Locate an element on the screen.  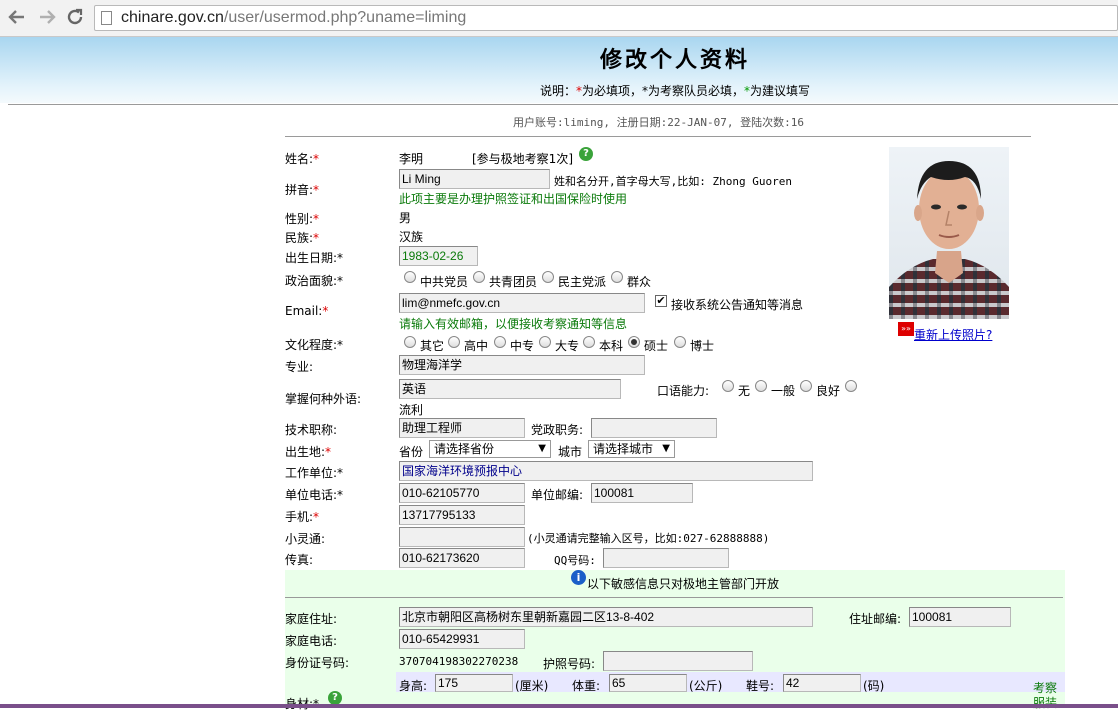
homezip-label: 住址邮编: is located at coordinates (875, 619).